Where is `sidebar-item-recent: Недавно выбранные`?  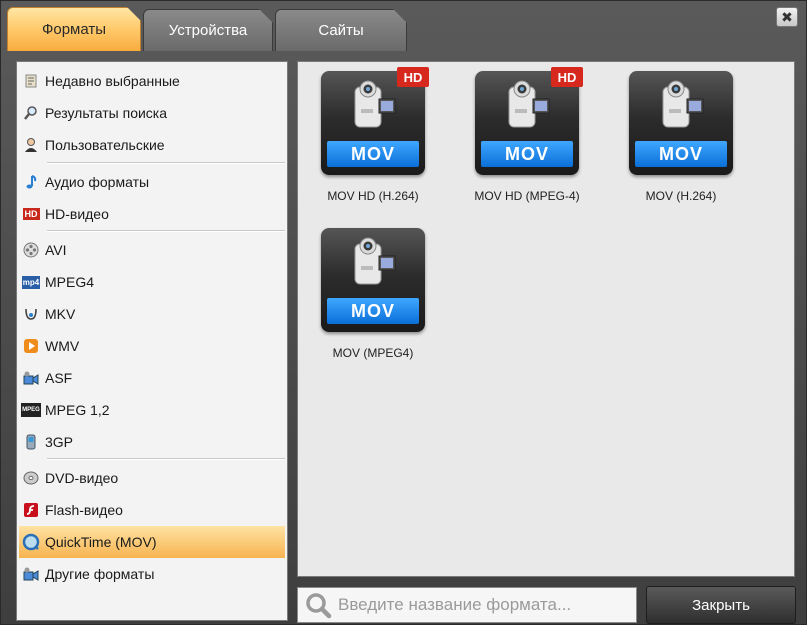
sidebar-item-recent: Недавно выбранные is located at coordinates (152, 81).